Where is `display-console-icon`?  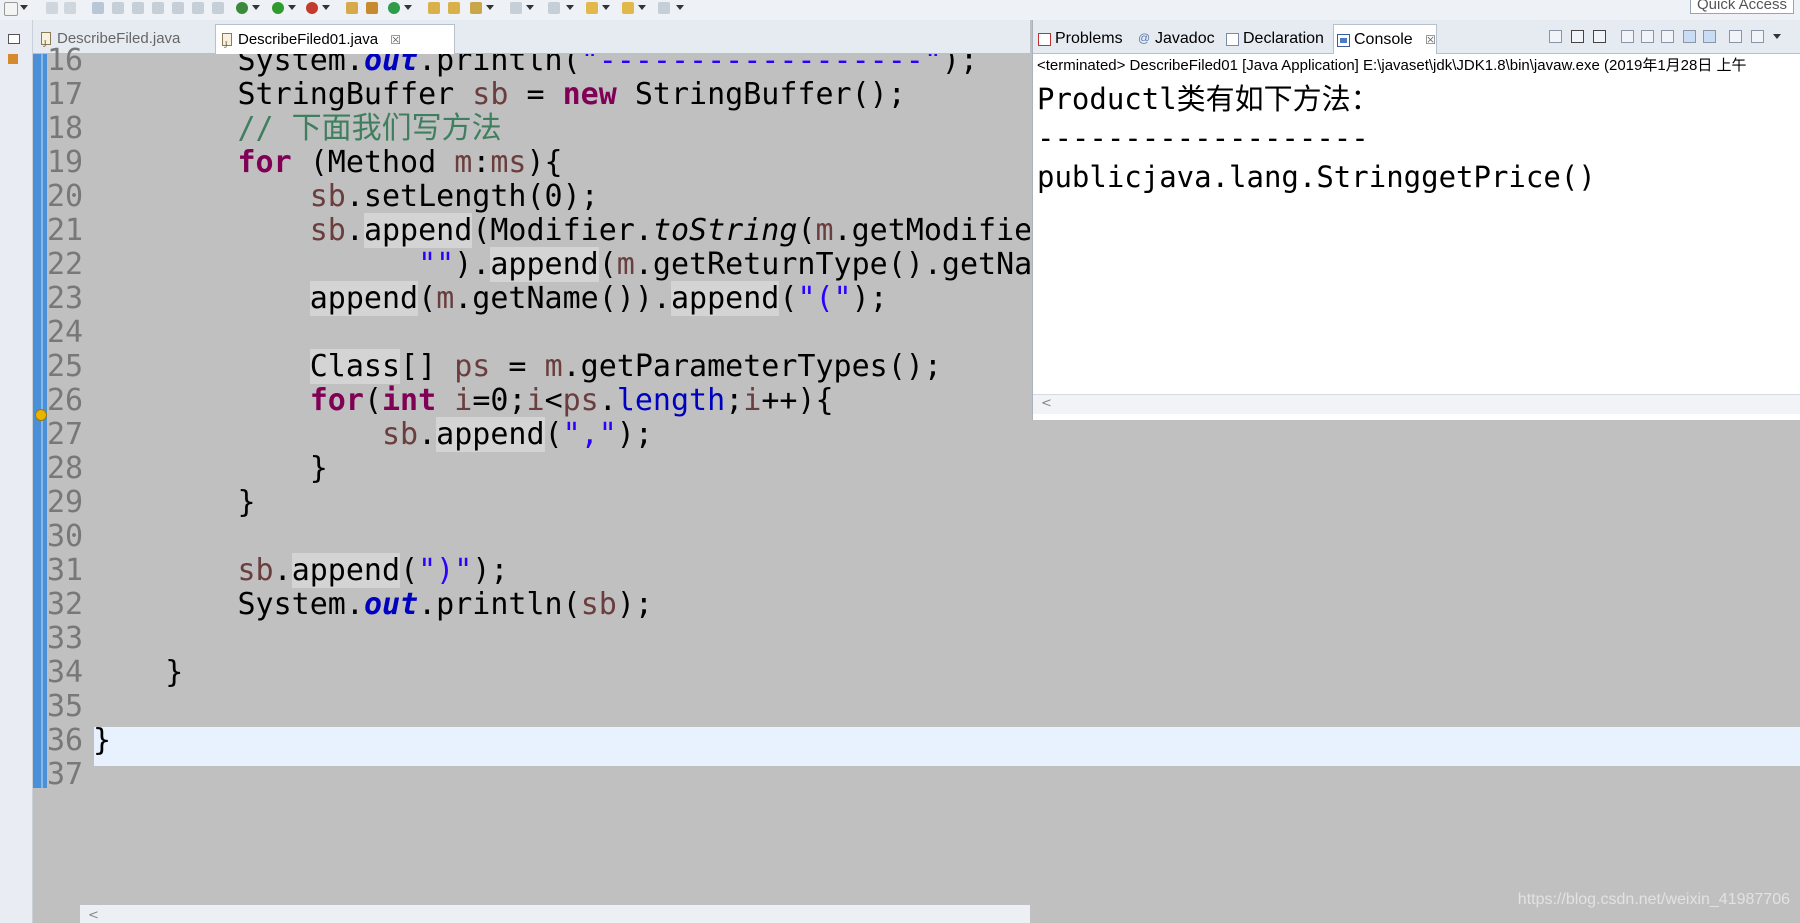 display-console-icon is located at coordinates (1757, 36).